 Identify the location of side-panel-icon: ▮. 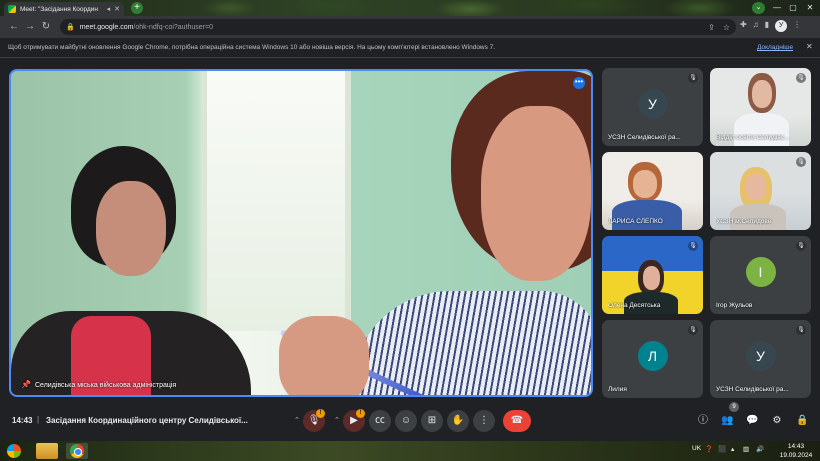
(767, 26).